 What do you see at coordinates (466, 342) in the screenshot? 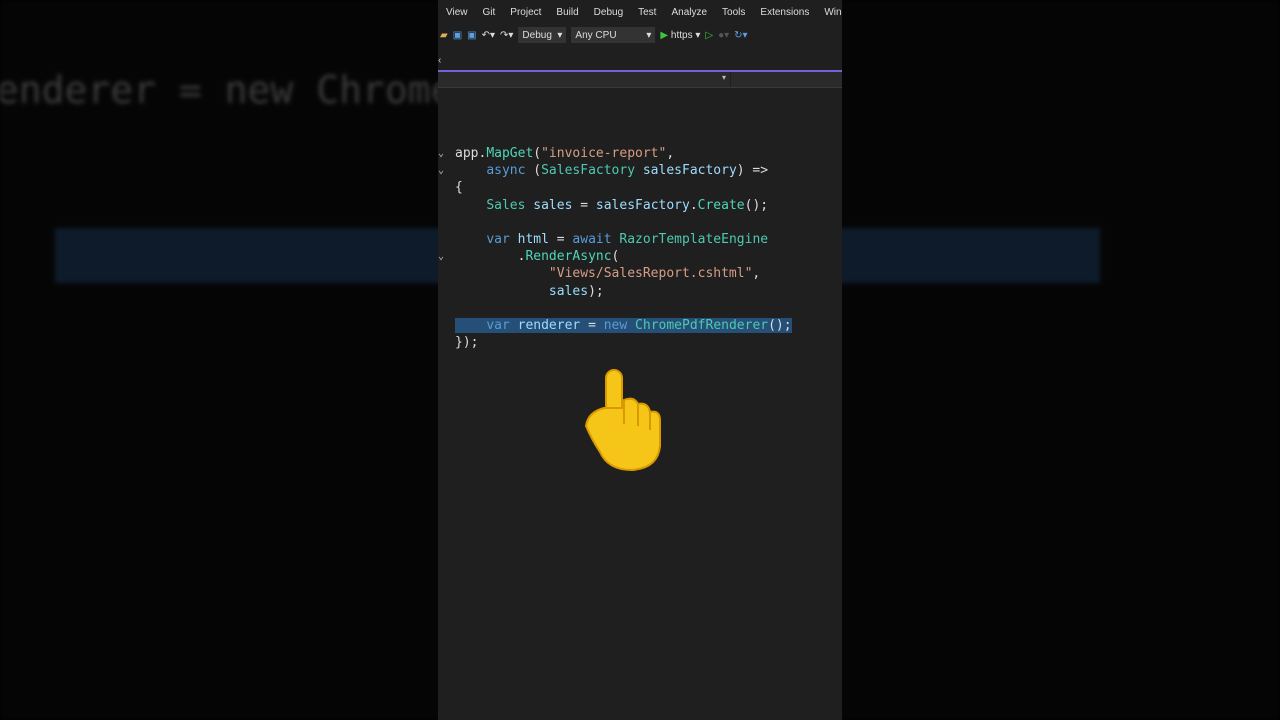
I see `code-text: });` at bounding box center [466, 342].